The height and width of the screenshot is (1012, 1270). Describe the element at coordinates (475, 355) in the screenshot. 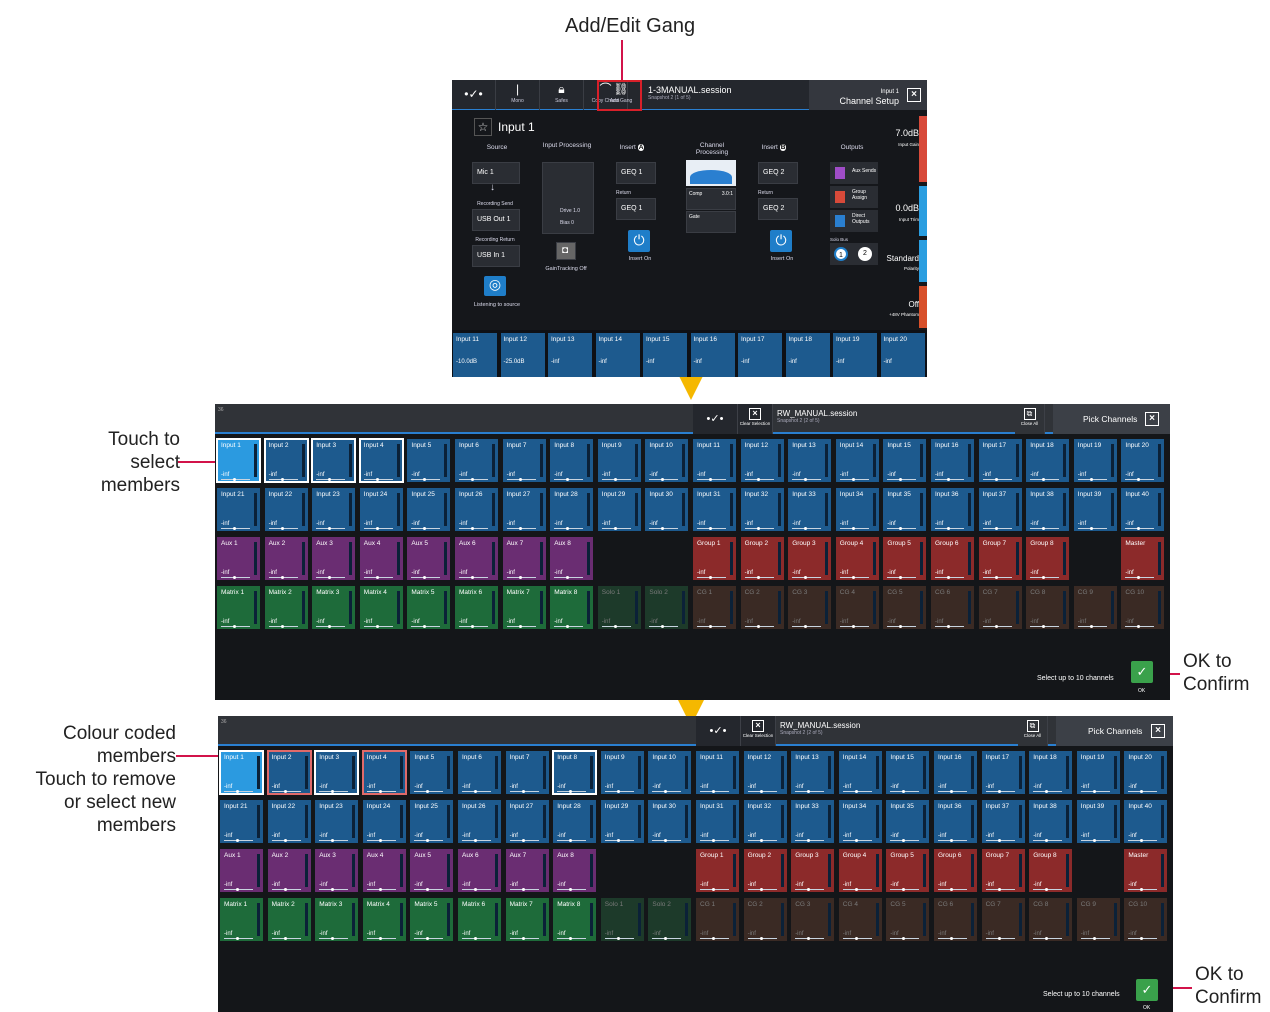

I see `strip-channel: Input 11 -10.0dB` at that location.